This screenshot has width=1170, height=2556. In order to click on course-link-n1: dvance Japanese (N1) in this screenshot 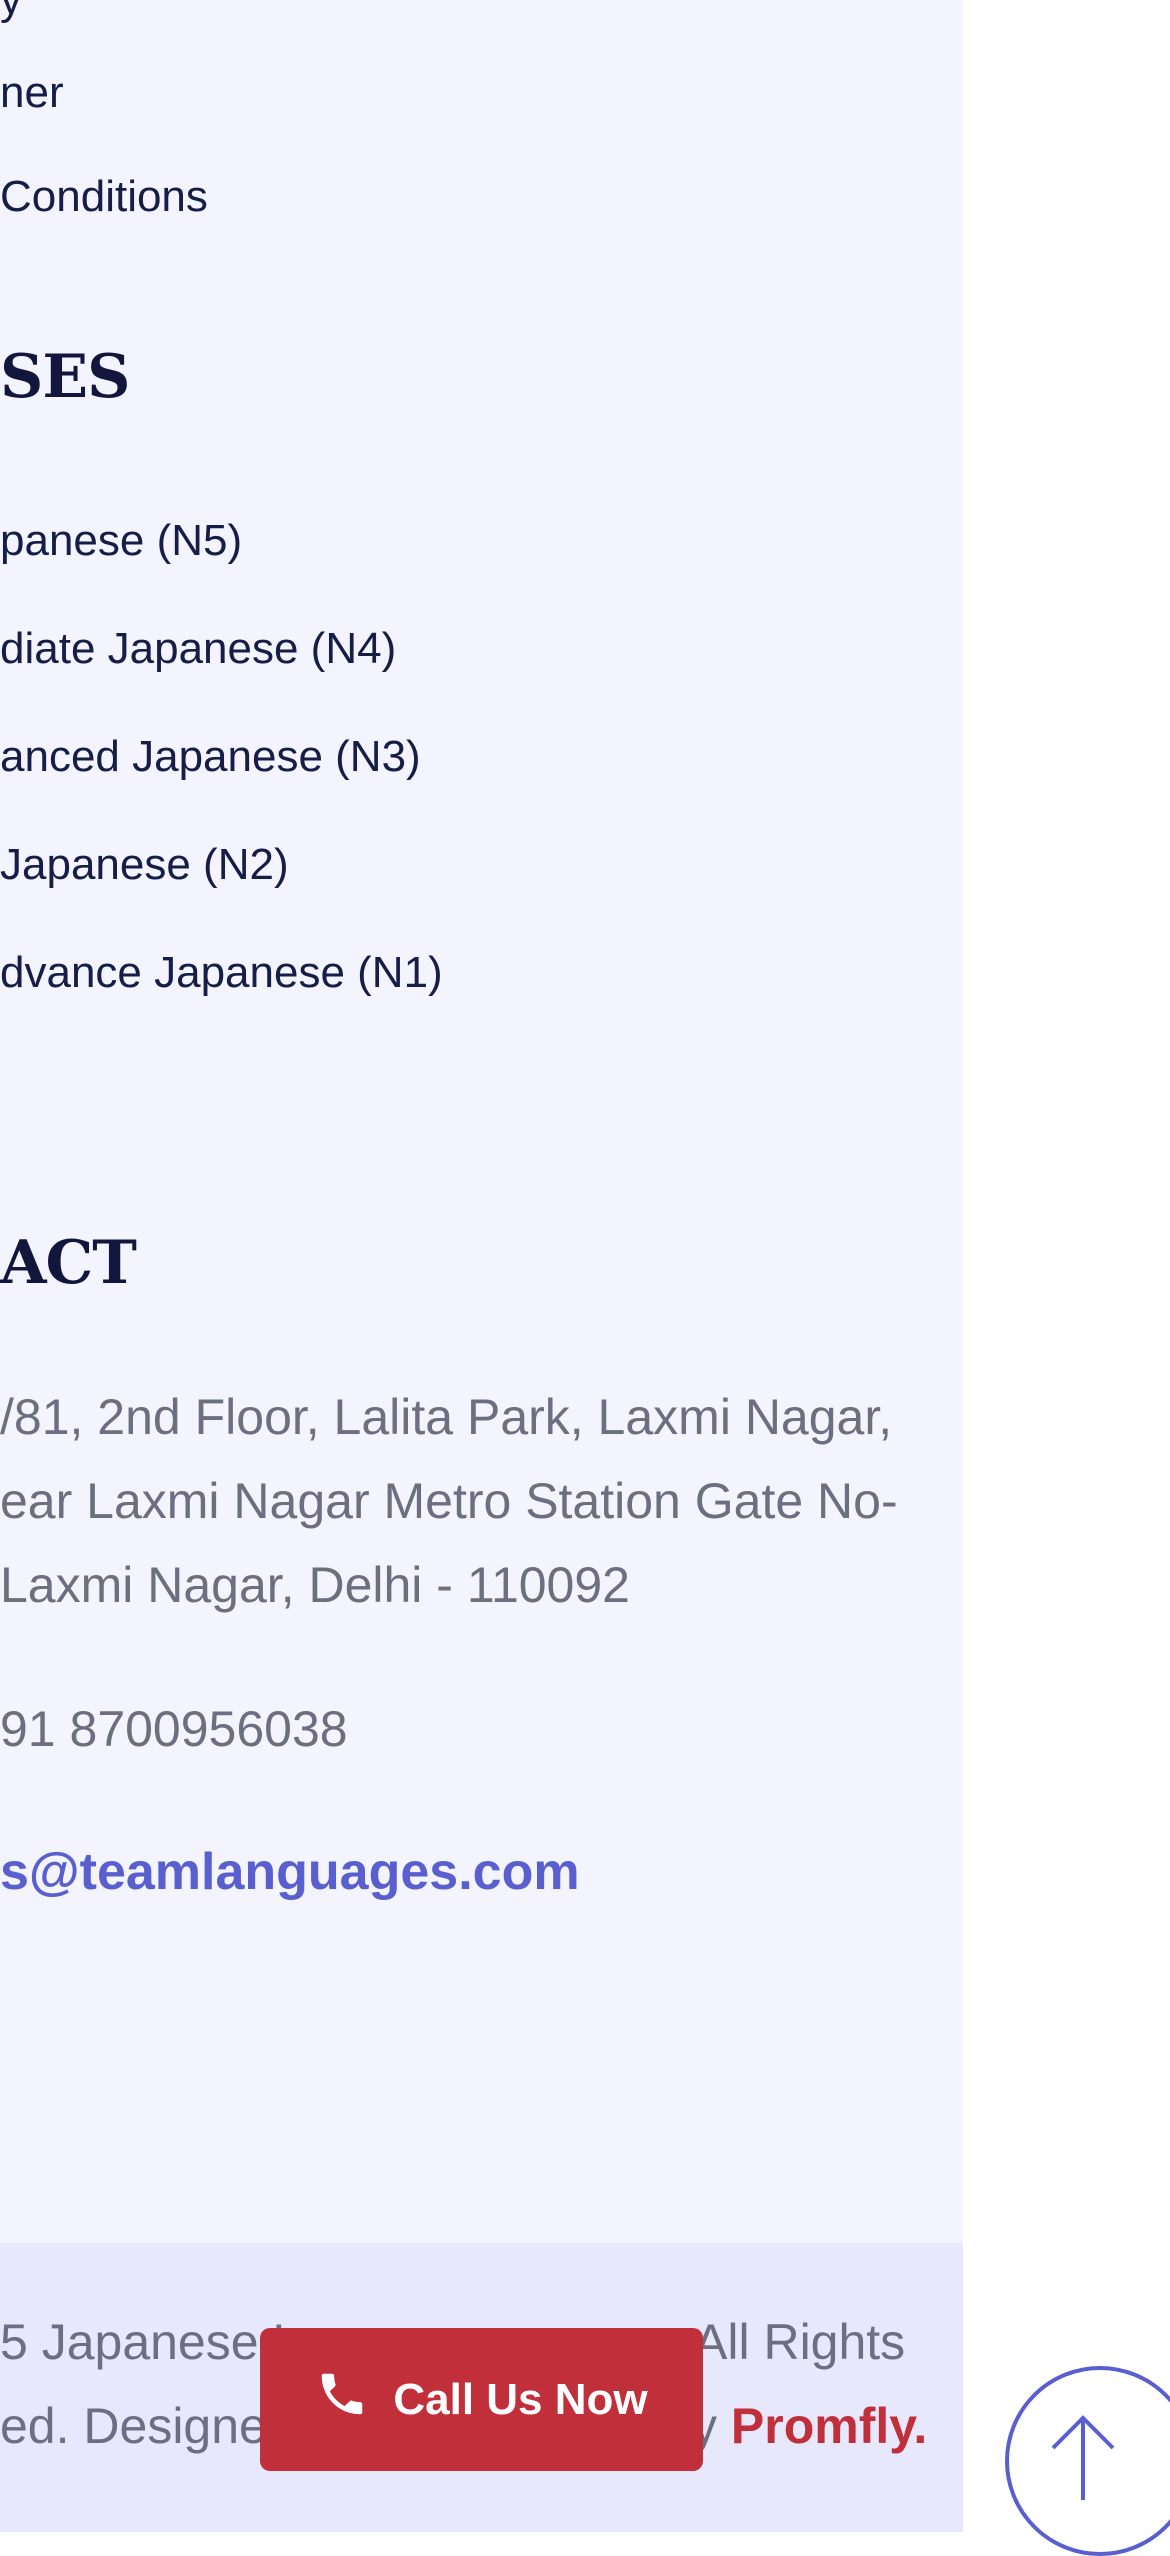, I will do `click(221, 973)`.